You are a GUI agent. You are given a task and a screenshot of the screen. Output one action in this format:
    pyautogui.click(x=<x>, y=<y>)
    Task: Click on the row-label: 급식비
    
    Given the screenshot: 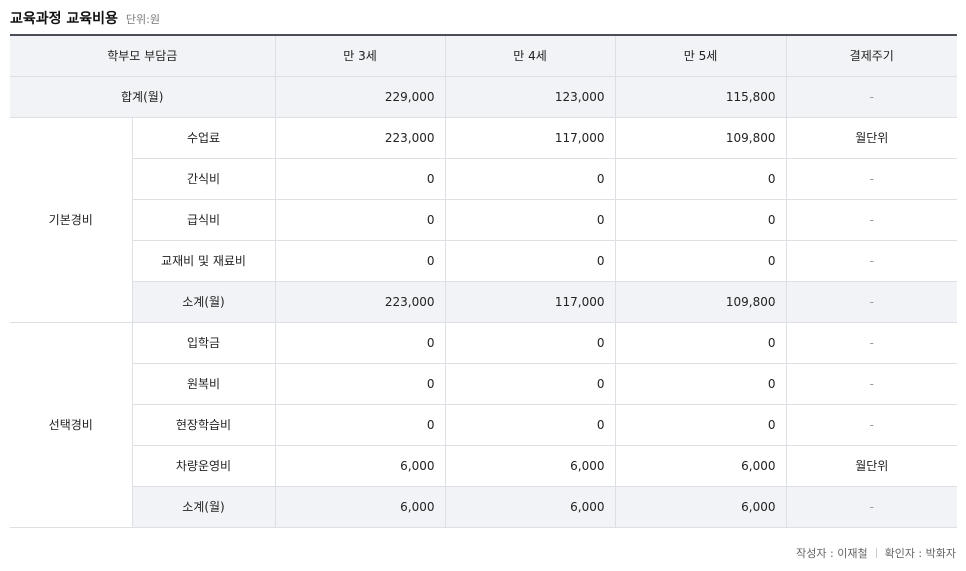 What is the action you would take?
    pyautogui.click(x=204, y=220)
    